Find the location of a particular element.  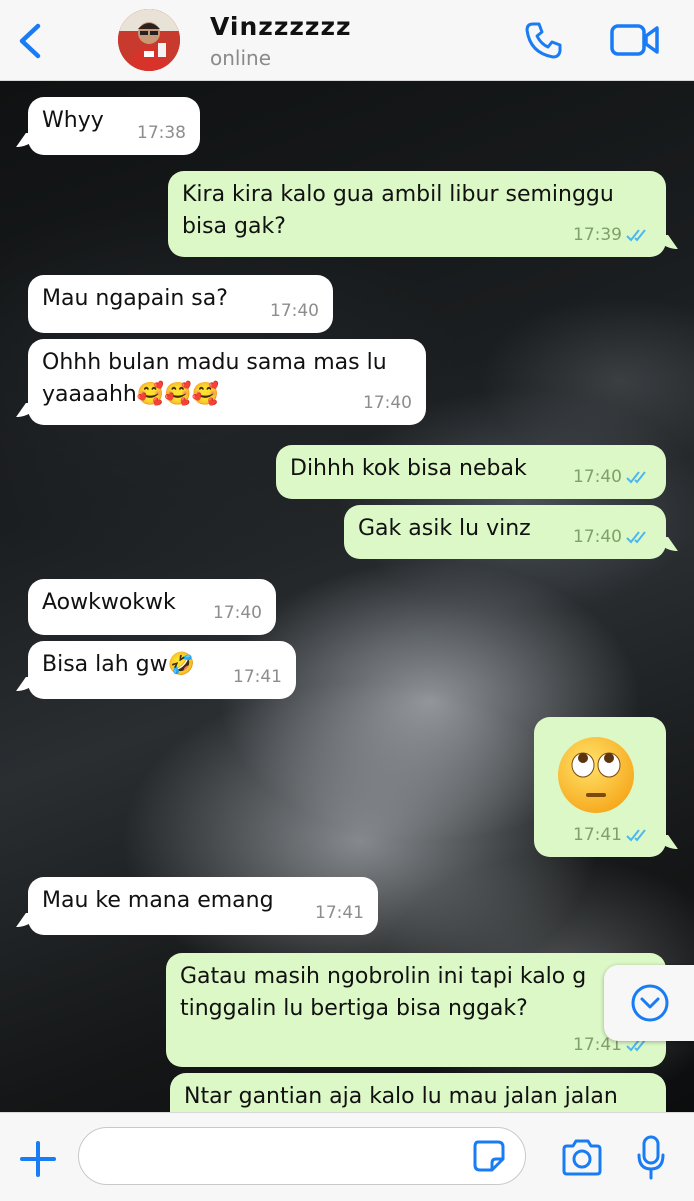

plus-icon is located at coordinates (38, 1159).